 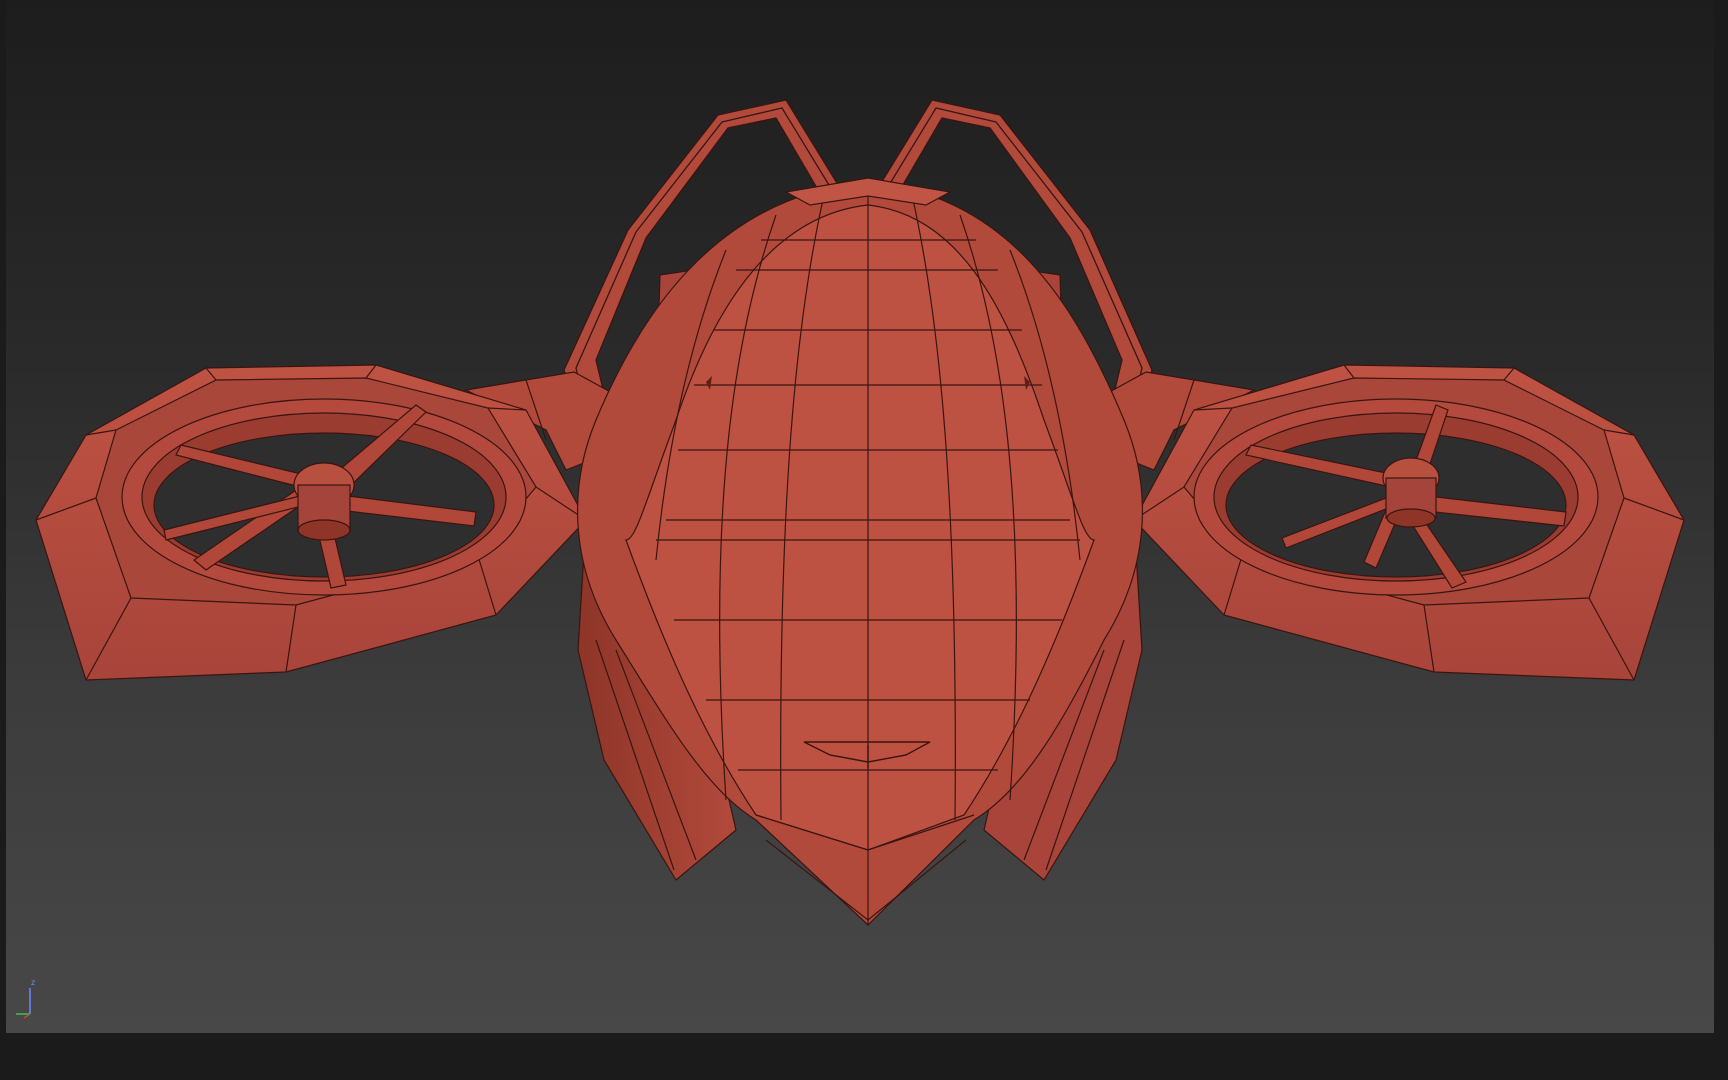 What do you see at coordinates (33, 982) in the screenshot?
I see `axis-label-z: z` at bounding box center [33, 982].